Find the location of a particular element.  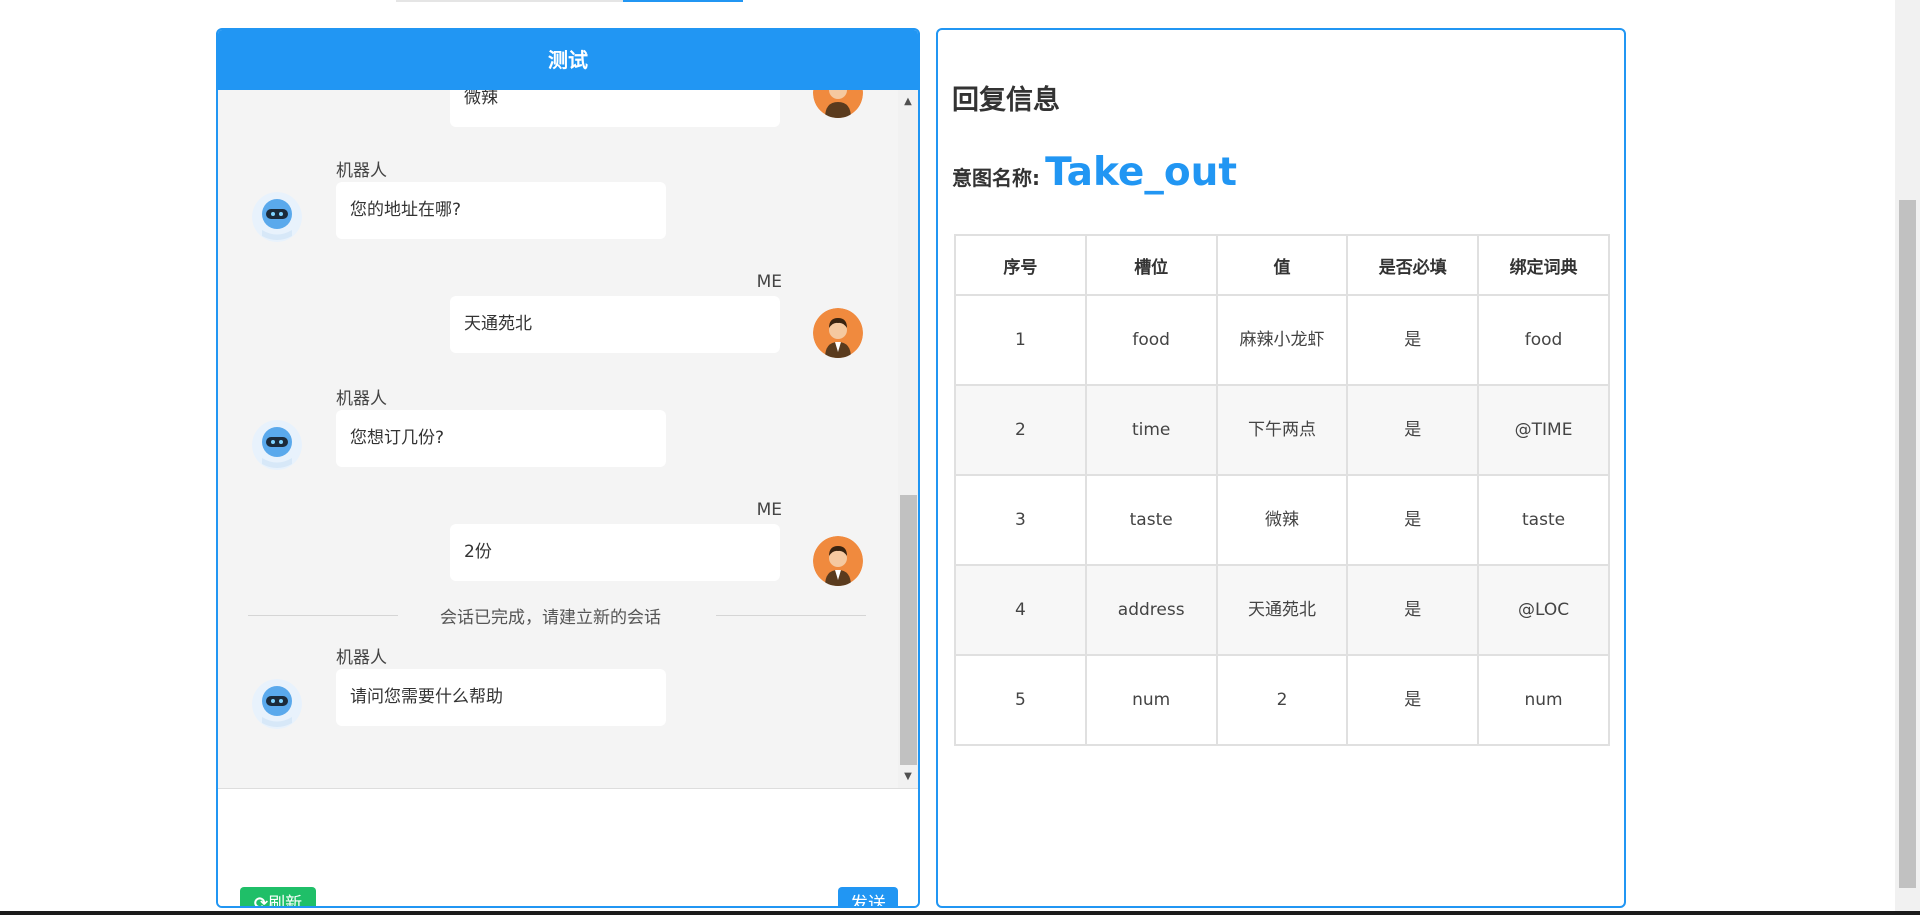

table-cell: 微辣 is located at coordinates (1282, 520).